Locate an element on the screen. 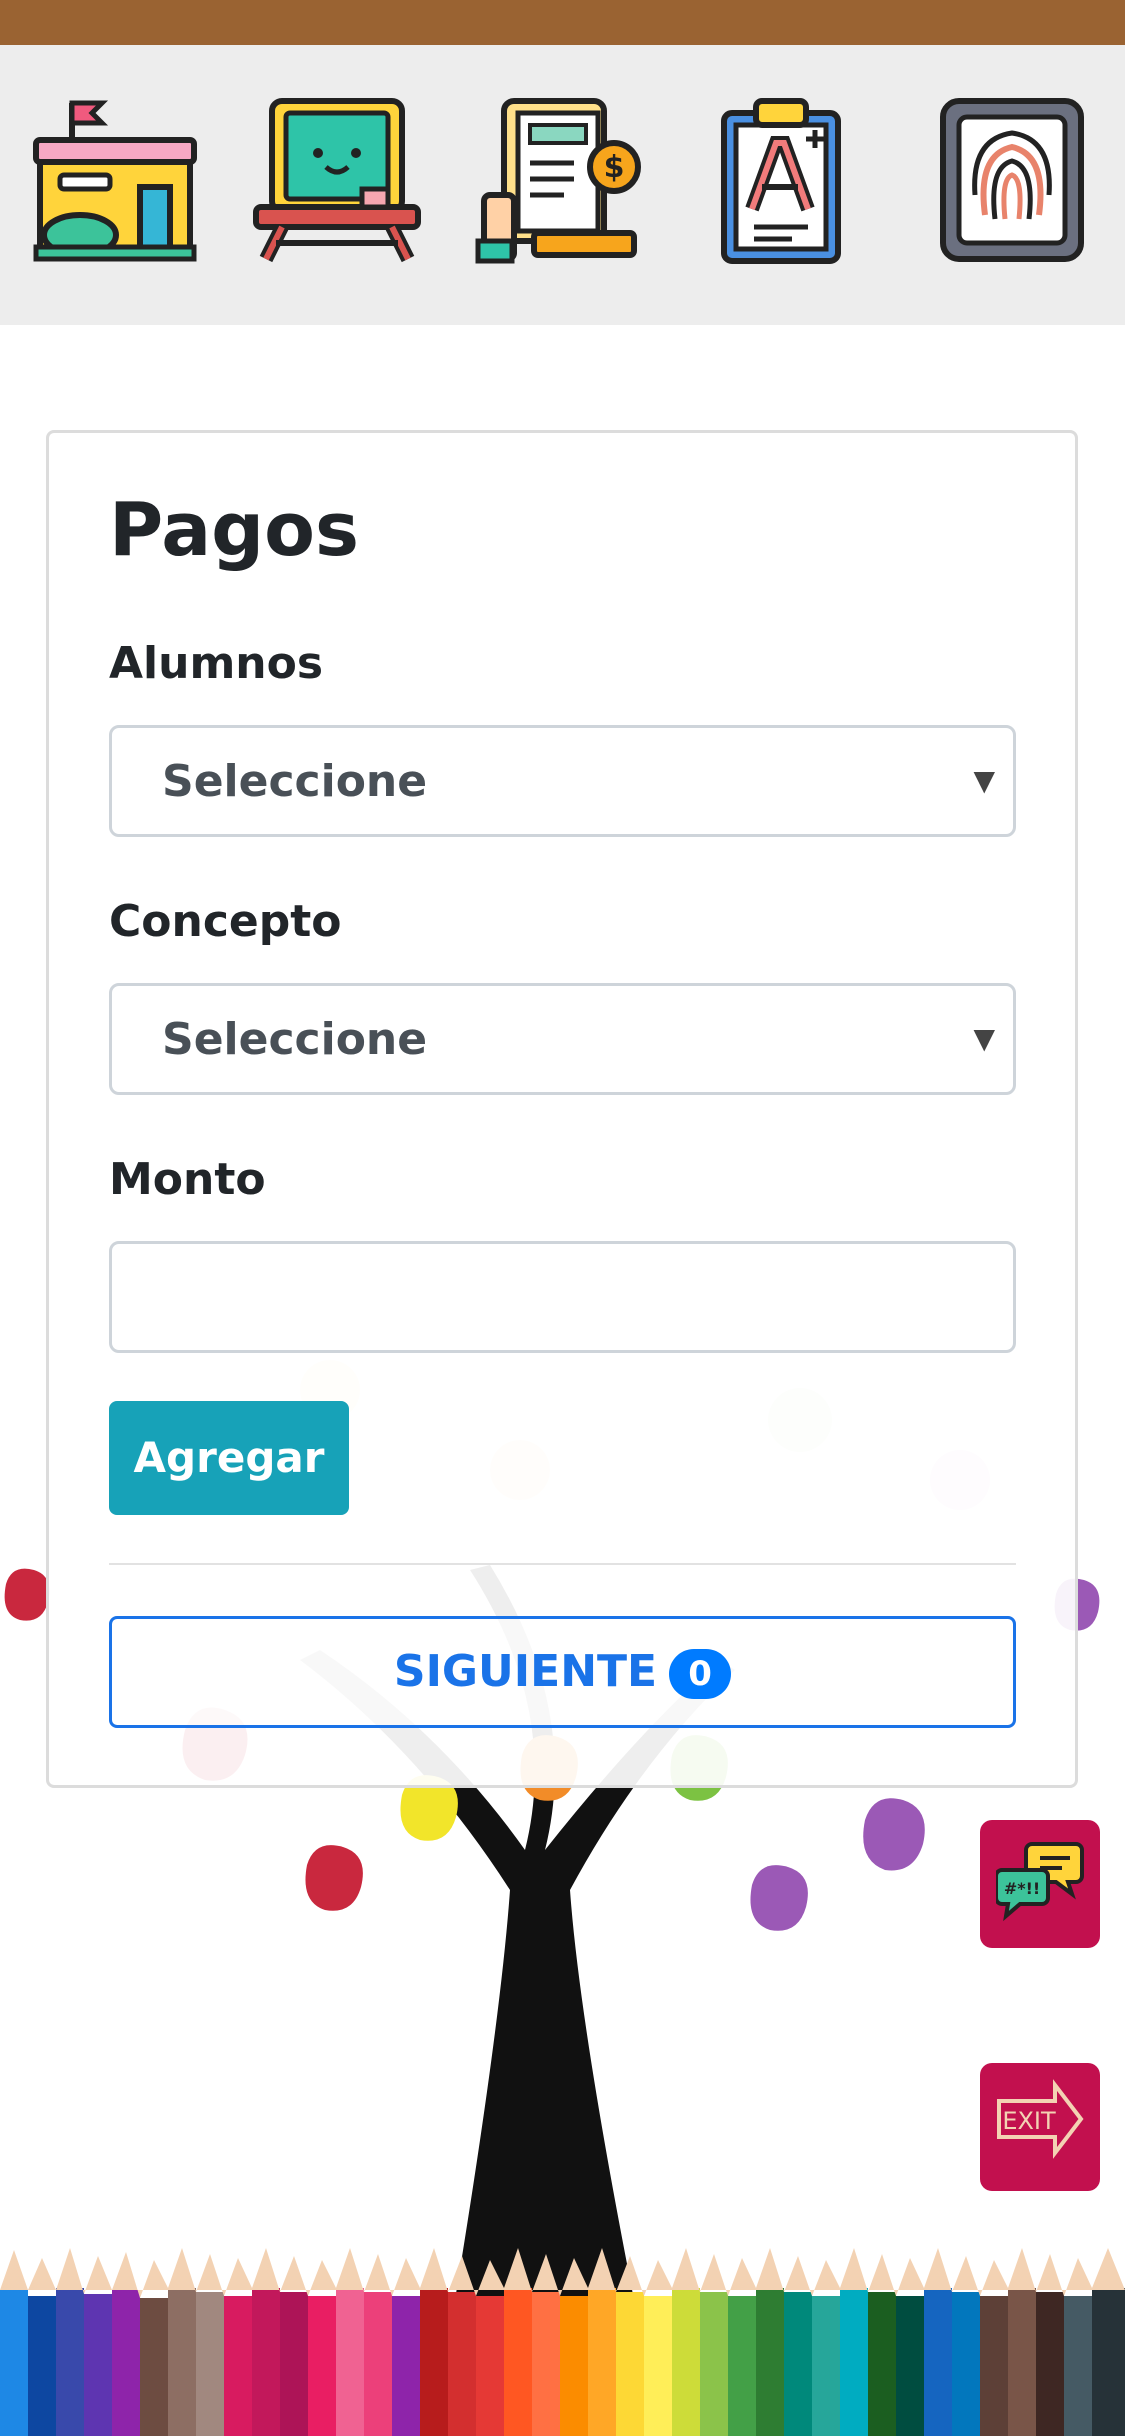  divider is located at coordinates (562, 1564).